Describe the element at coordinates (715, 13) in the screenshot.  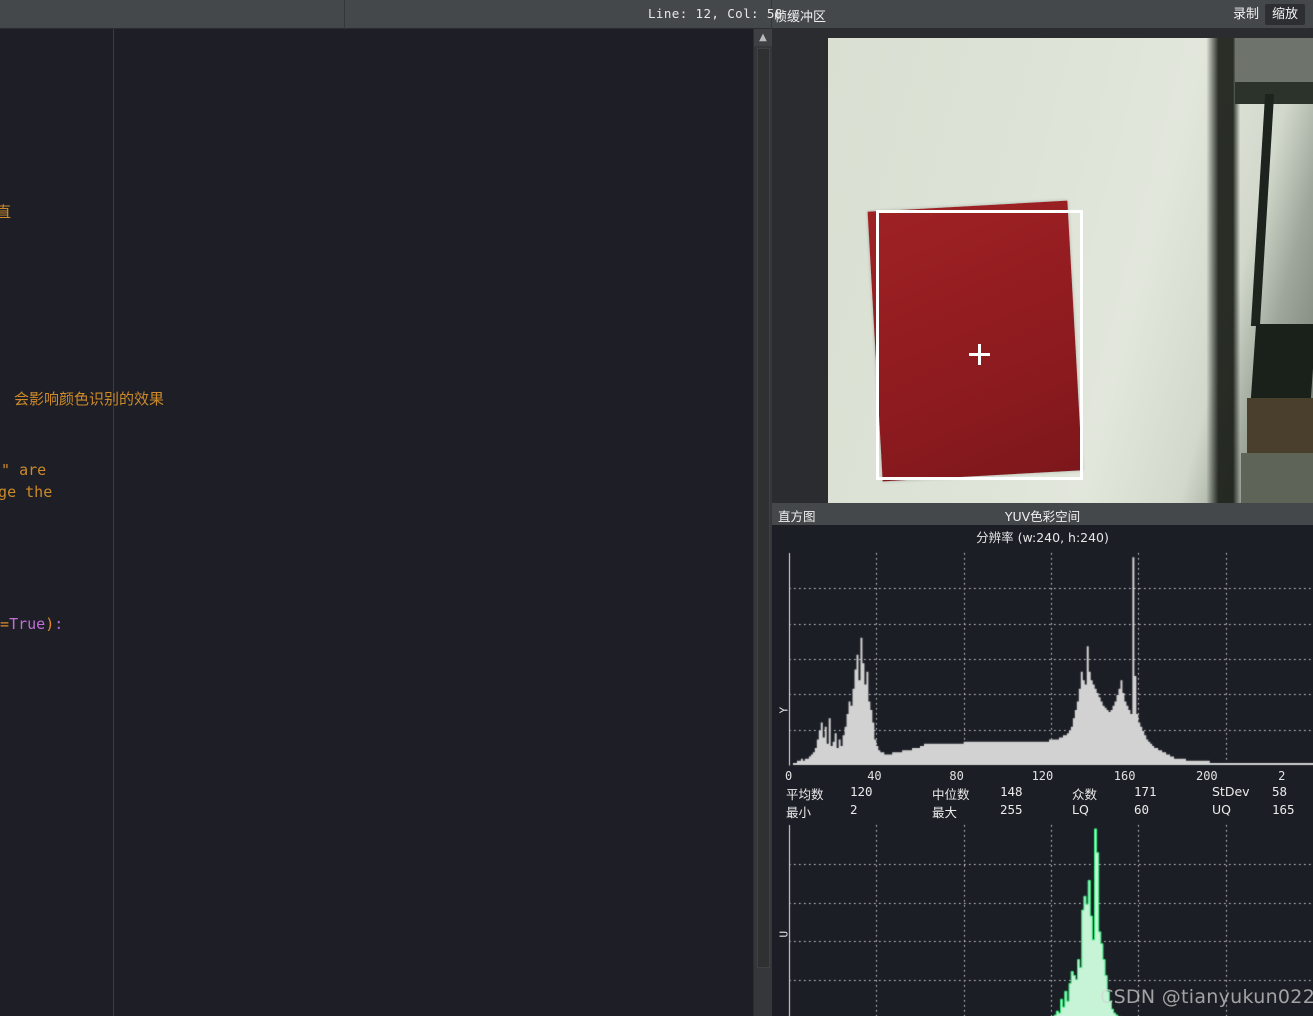
I see `cursor-position-status: Line: 12, Col: 58` at that location.